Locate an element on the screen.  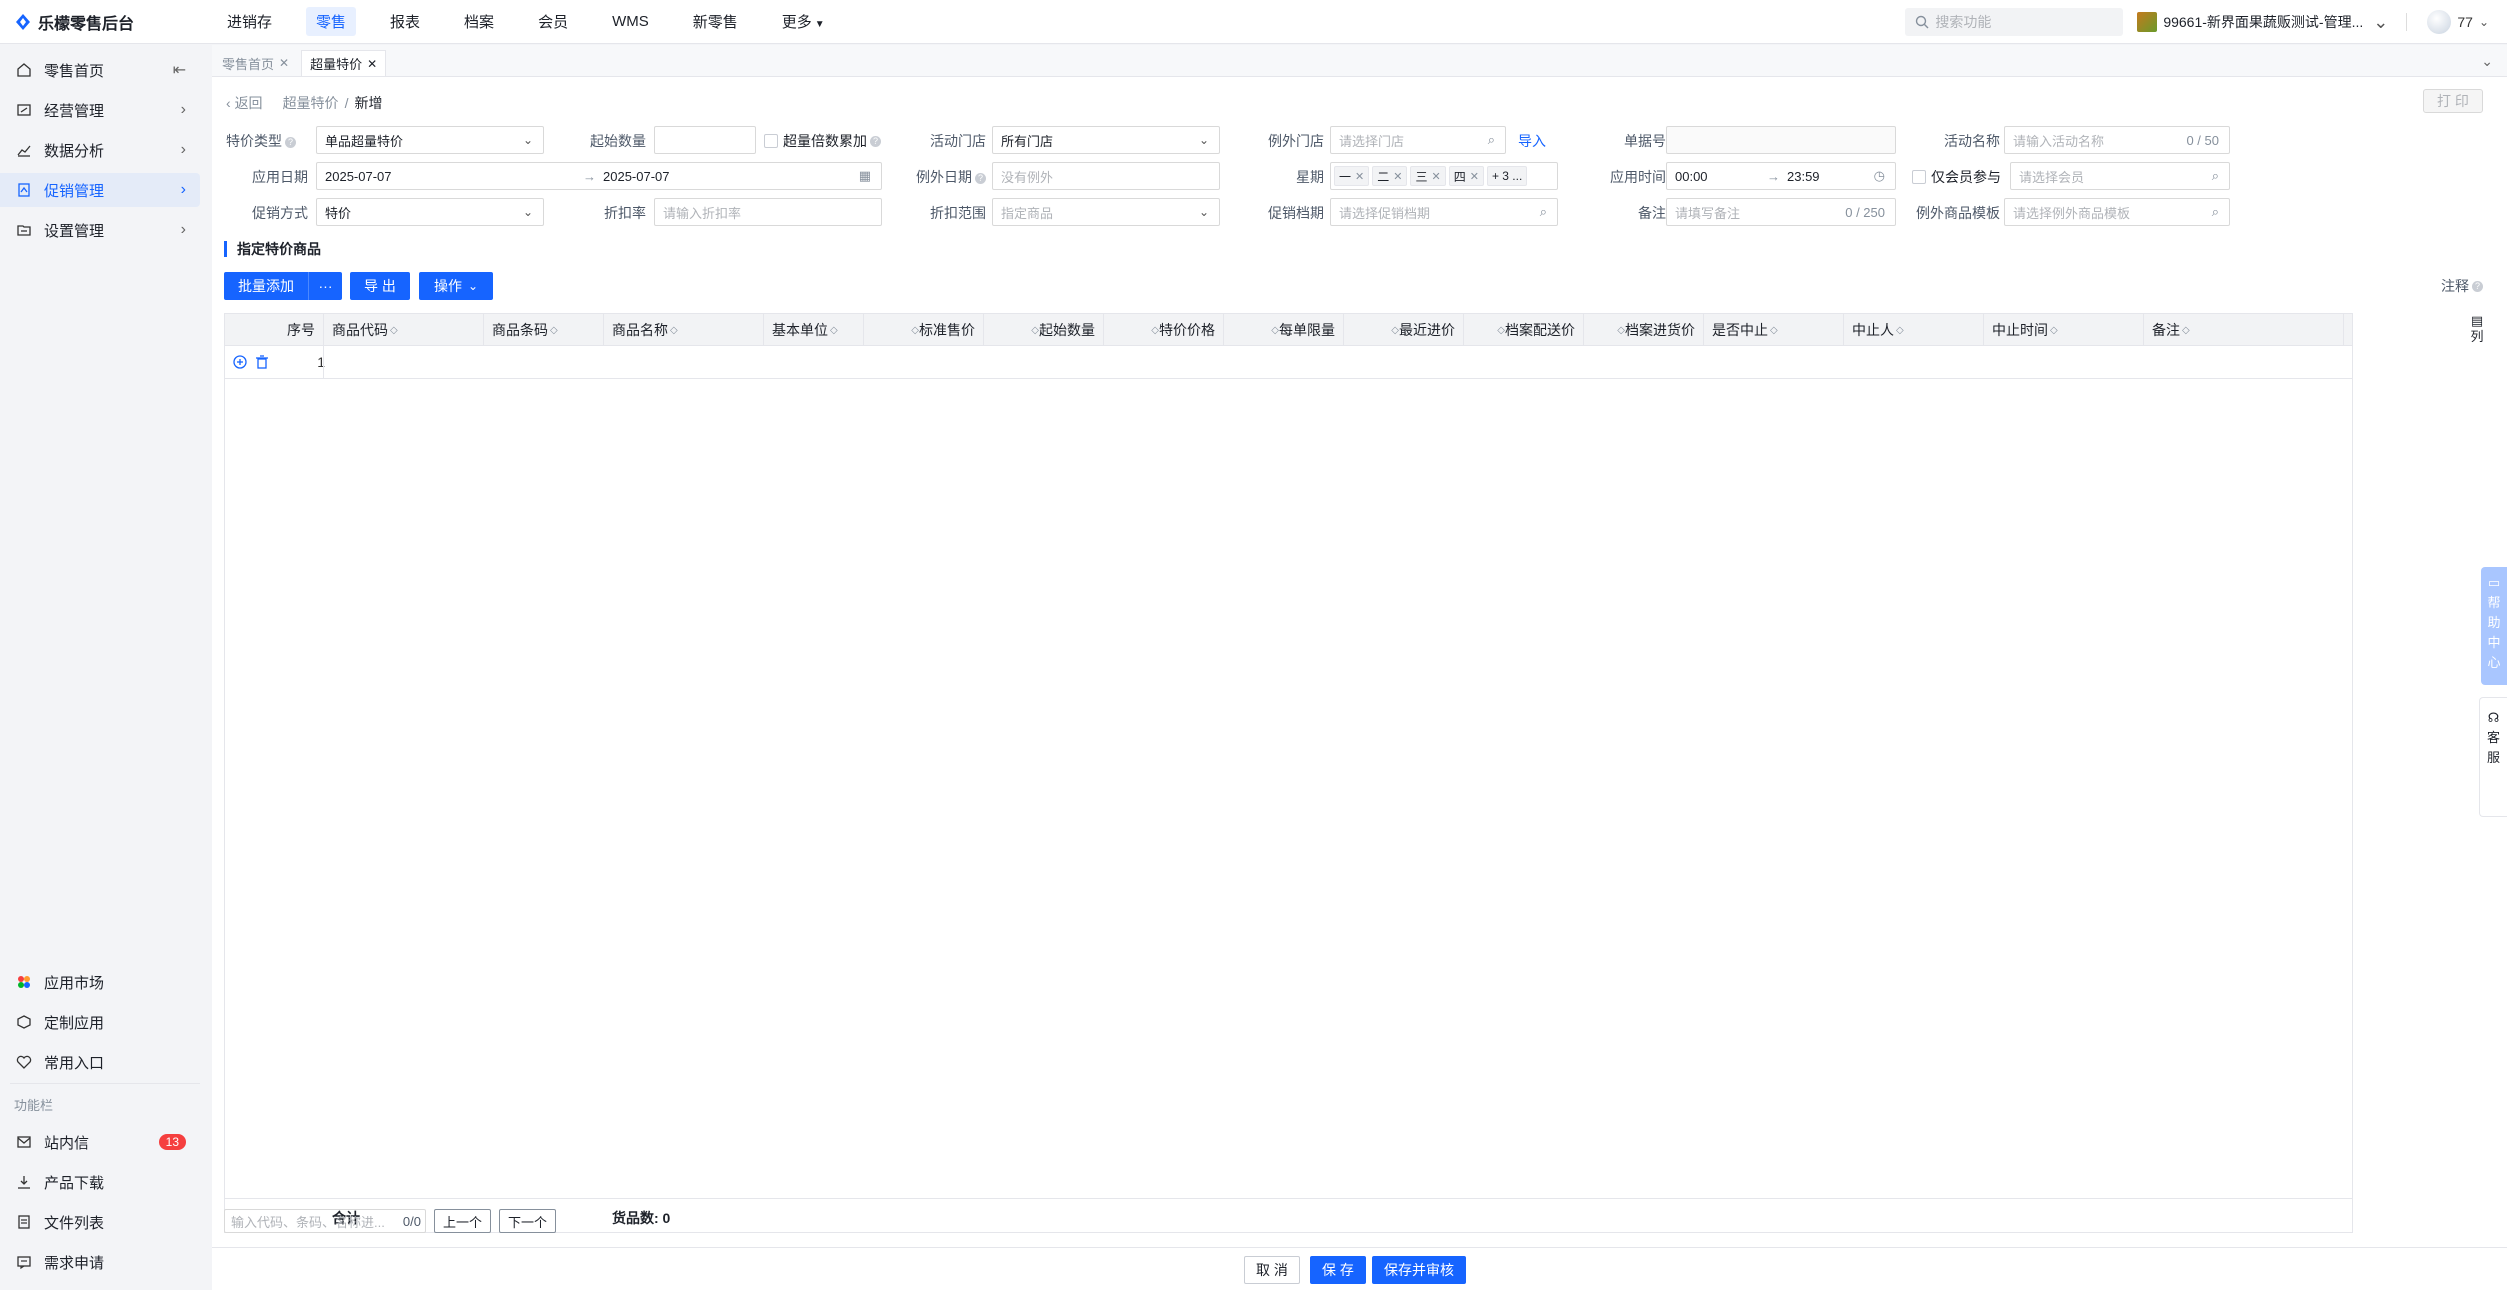
exclude-date-input: 没有例外 is located at coordinates (1106, 176).